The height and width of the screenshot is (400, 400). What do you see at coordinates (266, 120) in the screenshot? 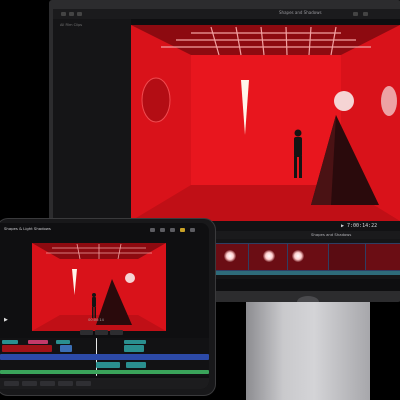
I see `back-wall` at bounding box center [266, 120].